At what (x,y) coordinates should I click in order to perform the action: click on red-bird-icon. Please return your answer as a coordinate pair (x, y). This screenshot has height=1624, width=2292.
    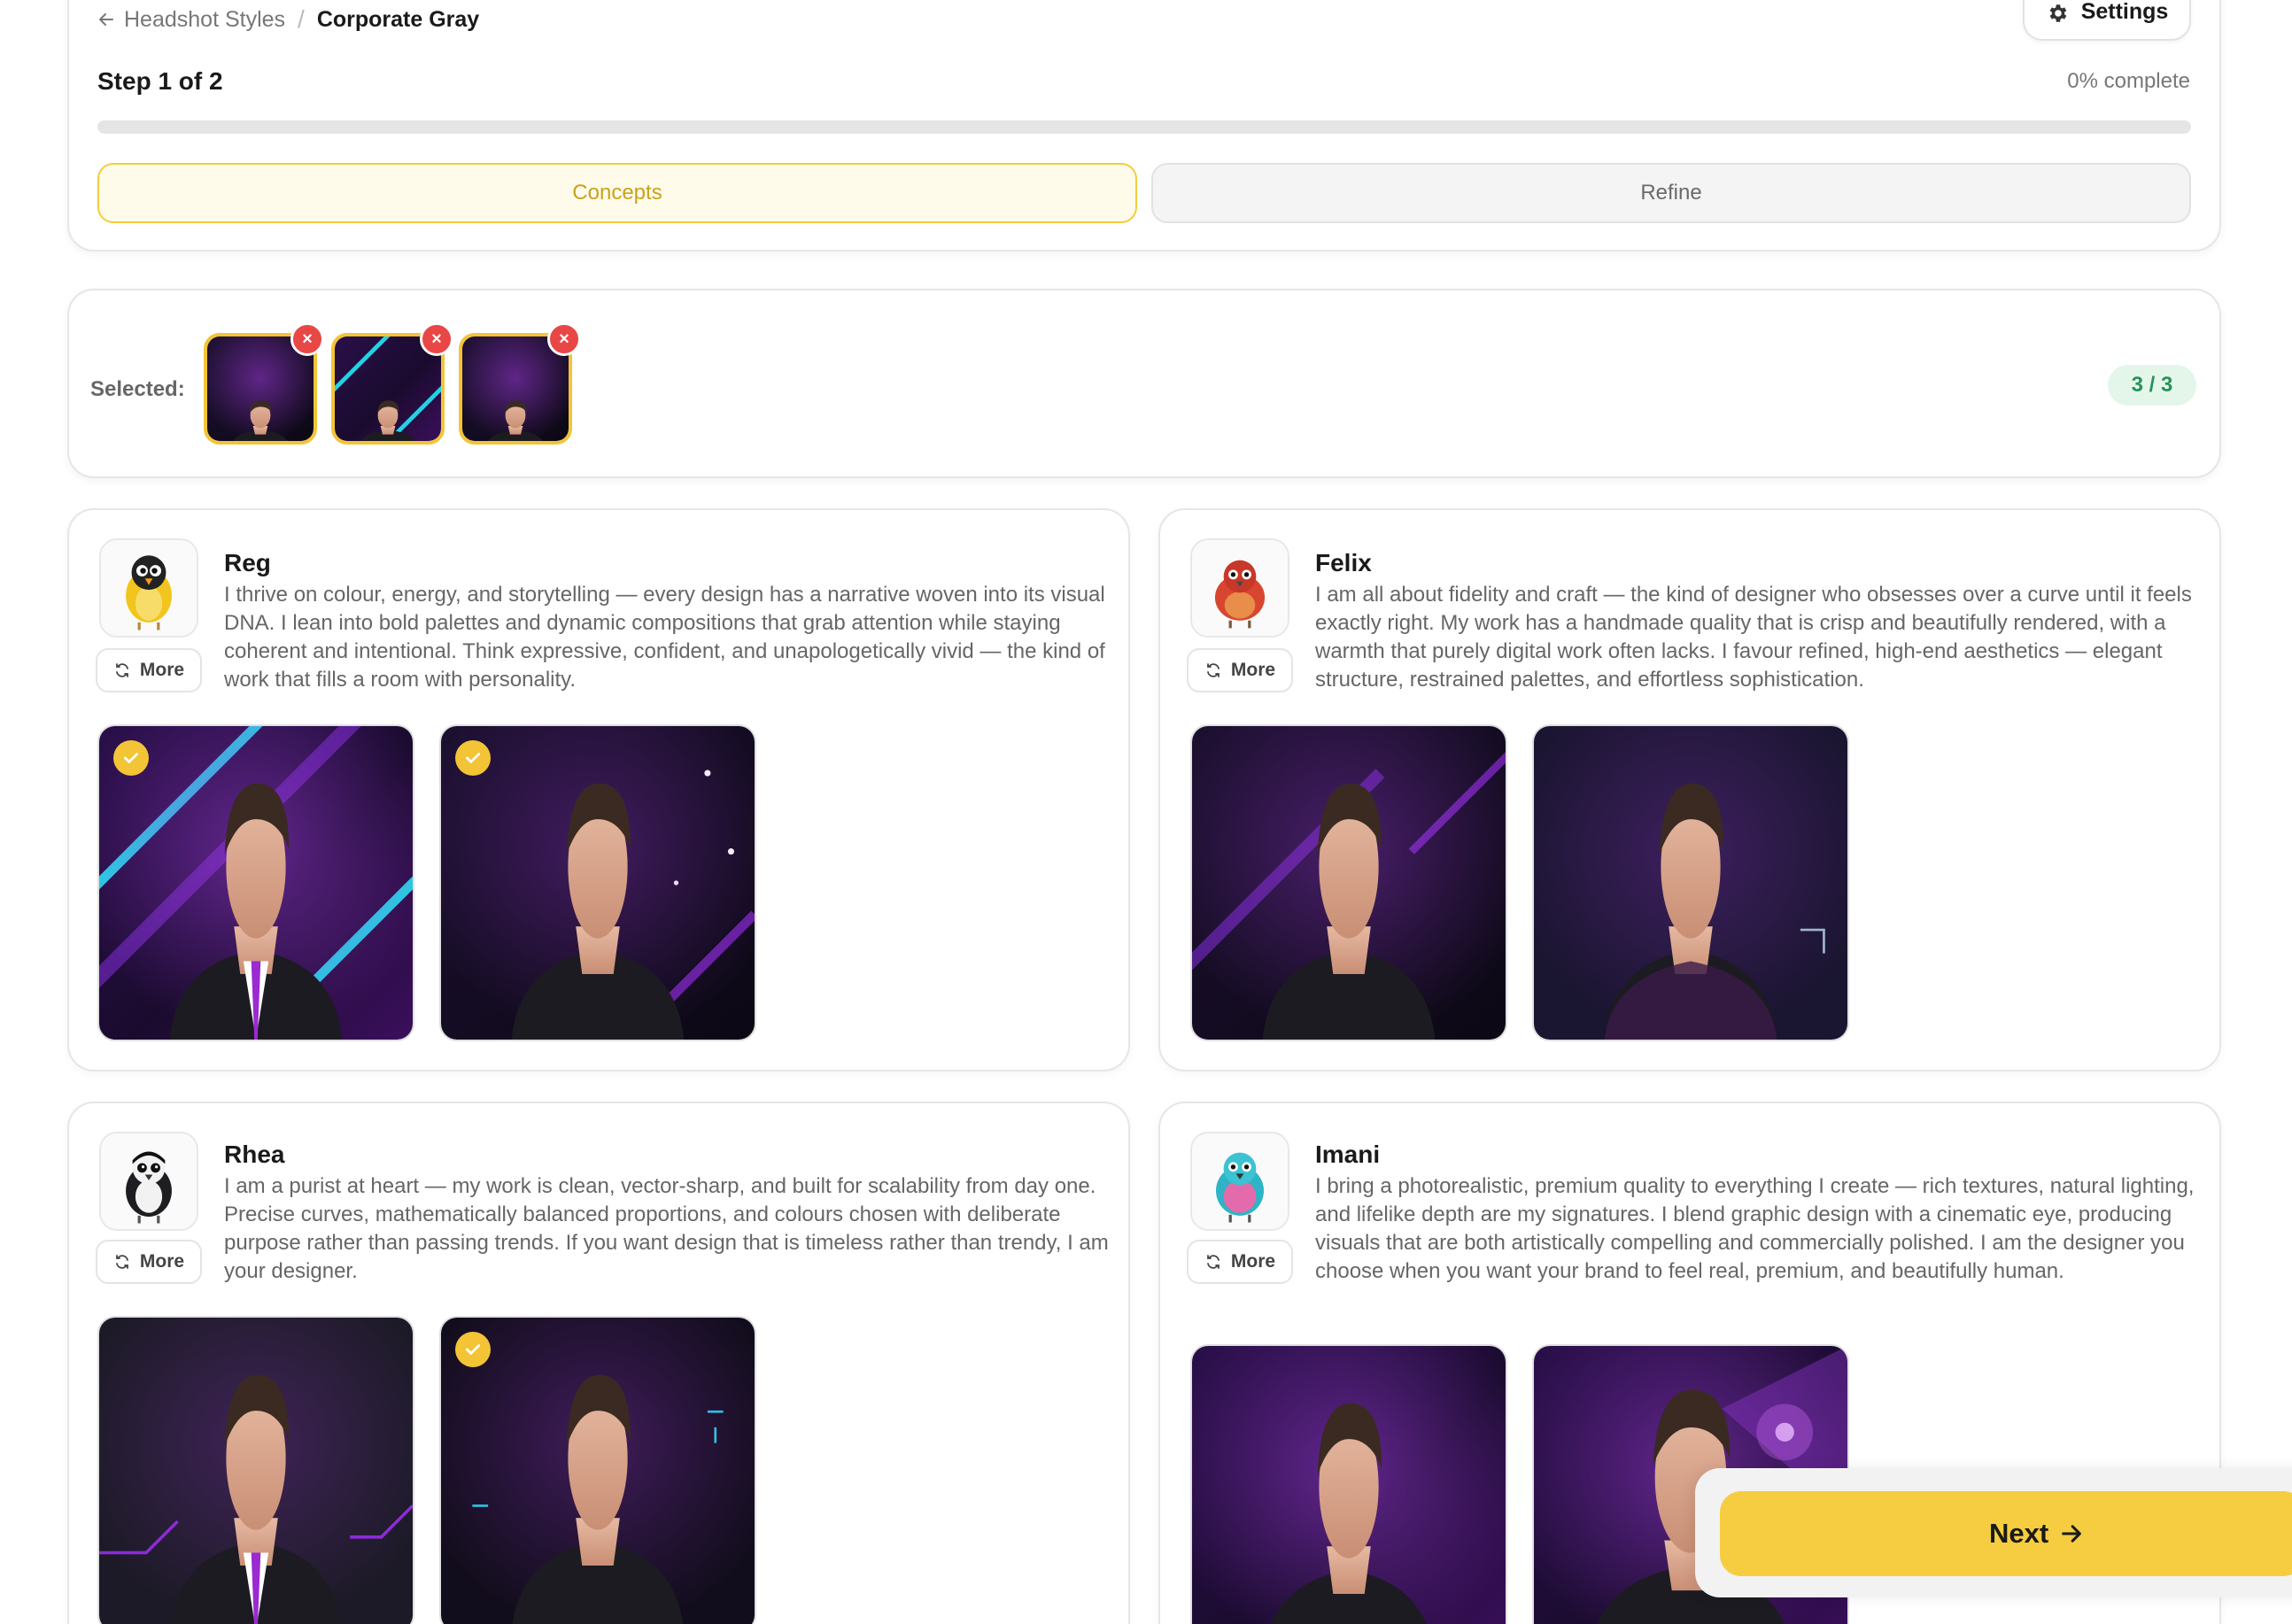
    Looking at the image, I should click on (1239, 588).